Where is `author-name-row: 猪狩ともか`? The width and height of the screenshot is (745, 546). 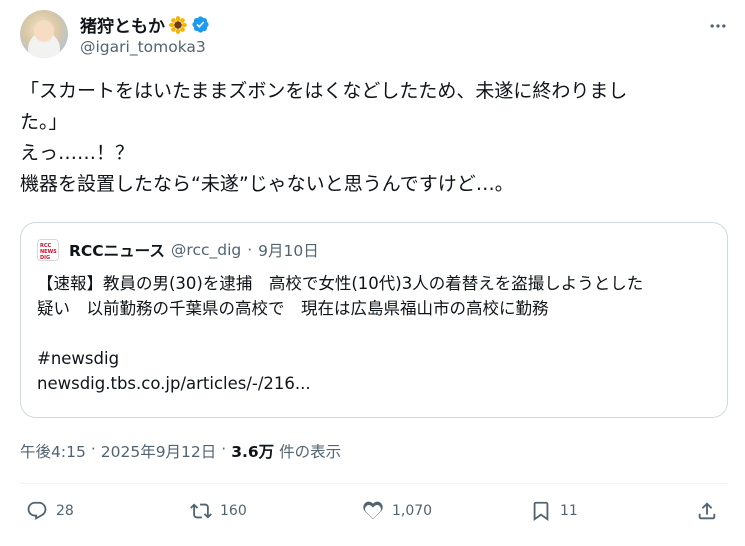 author-name-row: 猪狩ともか is located at coordinates (145, 24).